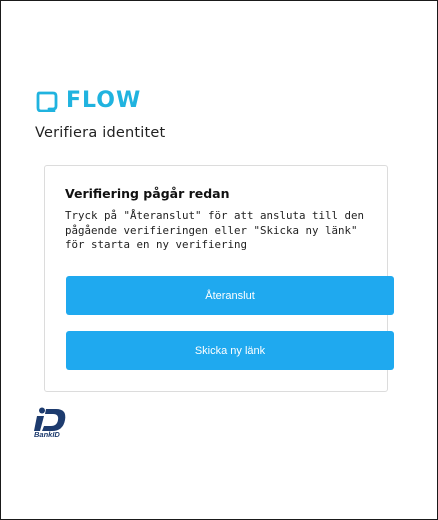 This screenshot has width=438, height=520. Describe the element at coordinates (47, 101) in the screenshot. I see `flow-logo-icon` at that location.